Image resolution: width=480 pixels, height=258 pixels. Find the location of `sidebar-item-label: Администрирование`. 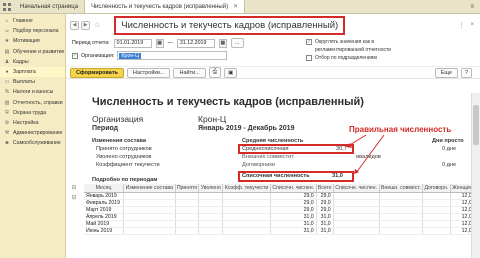

sidebar-item-label: Администрирование is located at coordinates (38, 133).